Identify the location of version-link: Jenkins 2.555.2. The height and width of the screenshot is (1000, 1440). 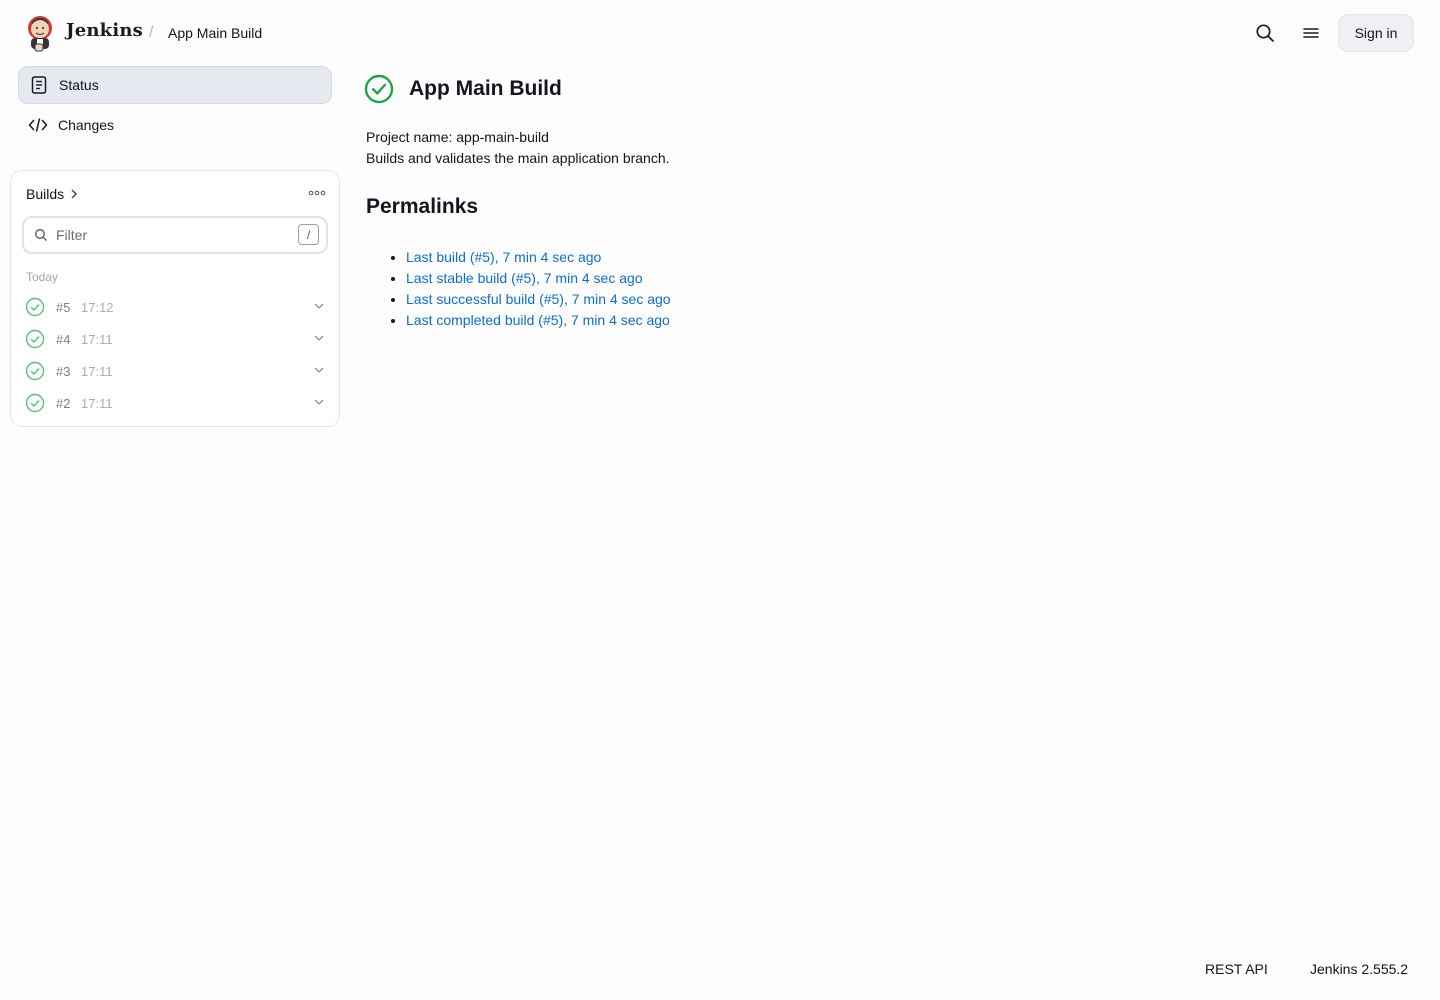
(1359, 969).